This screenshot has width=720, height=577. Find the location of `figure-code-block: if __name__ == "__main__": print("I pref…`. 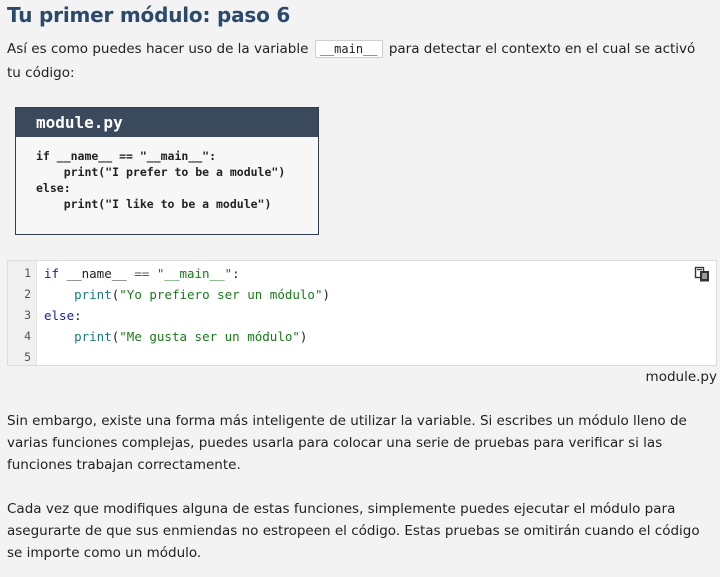

figure-code-block: if __name__ == "__main__": print("I pref… is located at coordinates (167, 174).